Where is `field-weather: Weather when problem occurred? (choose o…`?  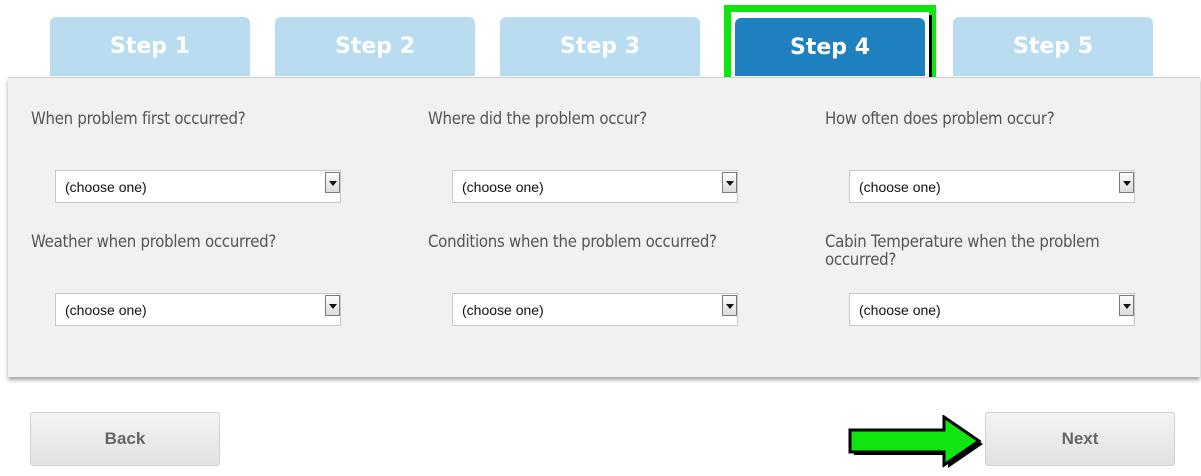
field-weather: Weather when problem occurred? (choose o… is located at coordinates (201, 279).